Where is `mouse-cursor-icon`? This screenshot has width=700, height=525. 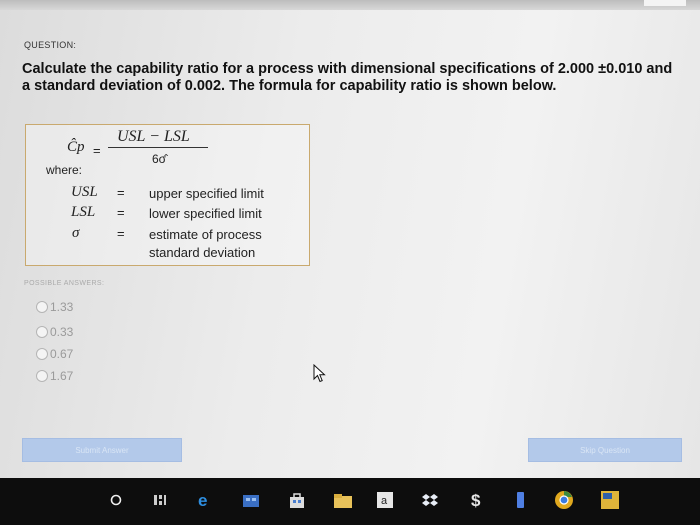
mouse-cursor-icon is located at coordinates (319, 373).